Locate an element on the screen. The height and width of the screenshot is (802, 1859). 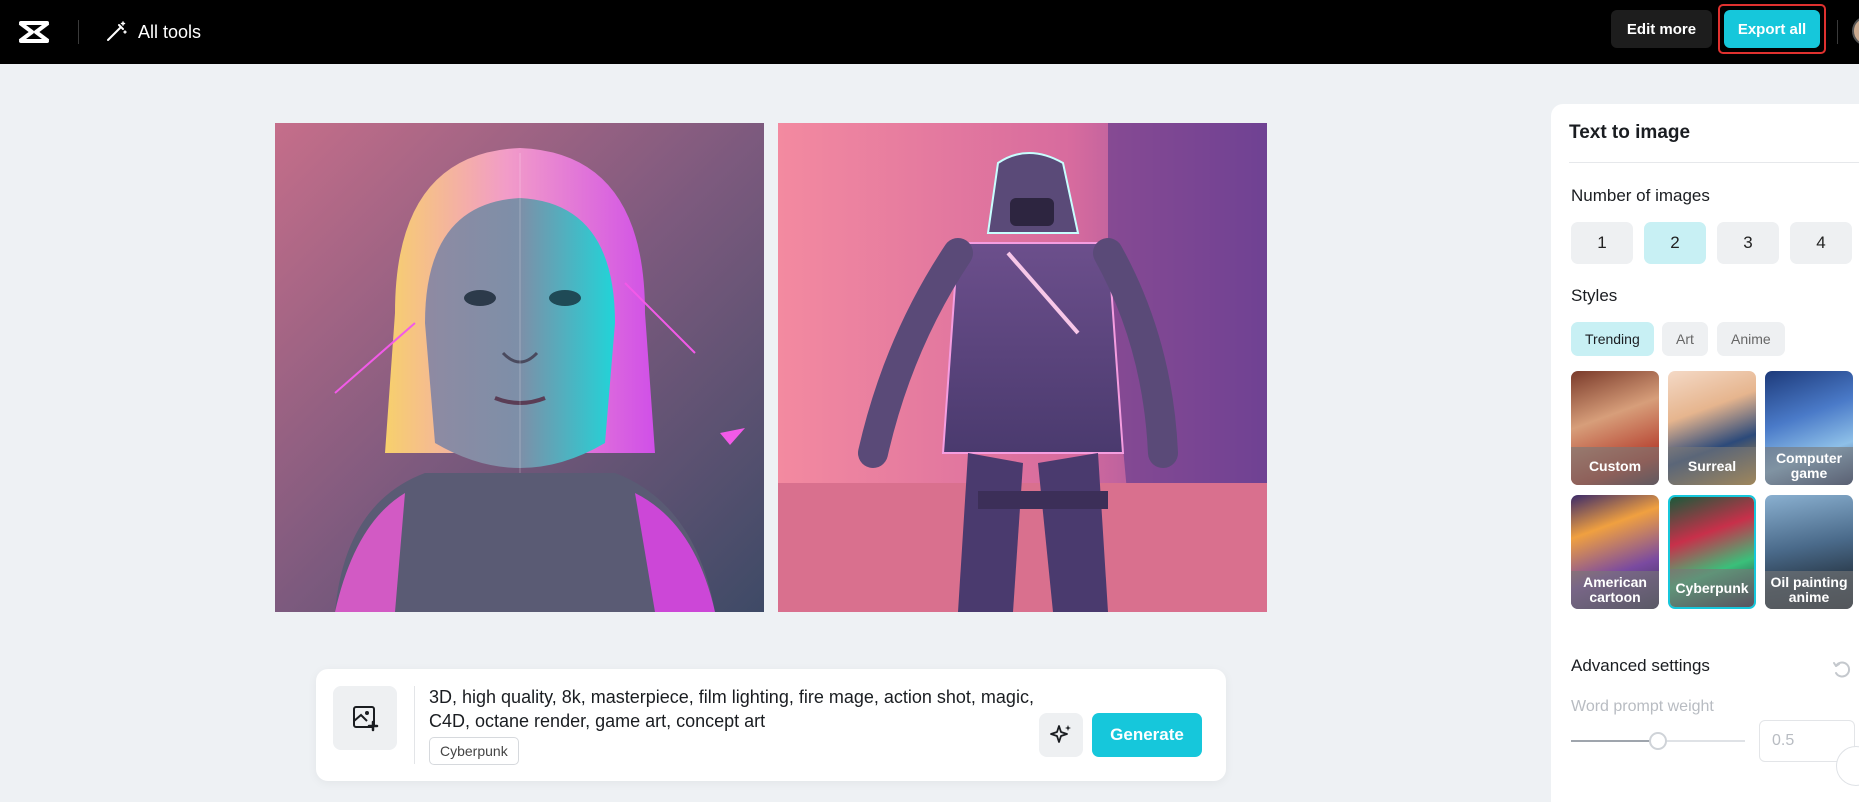
style-thumb-label: Oil painting anime is located at coordinates (1809, 590).